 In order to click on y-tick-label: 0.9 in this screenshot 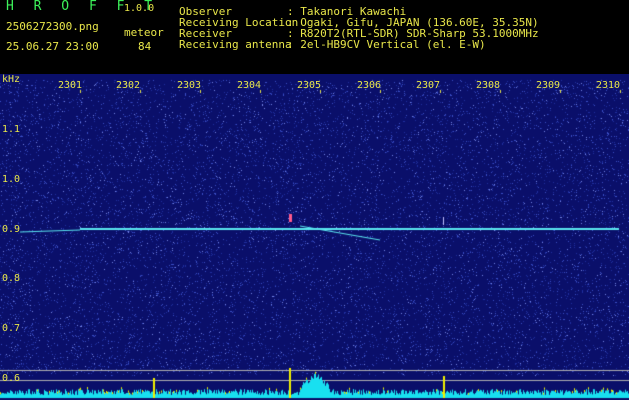, I will do `click(11, 229)`.